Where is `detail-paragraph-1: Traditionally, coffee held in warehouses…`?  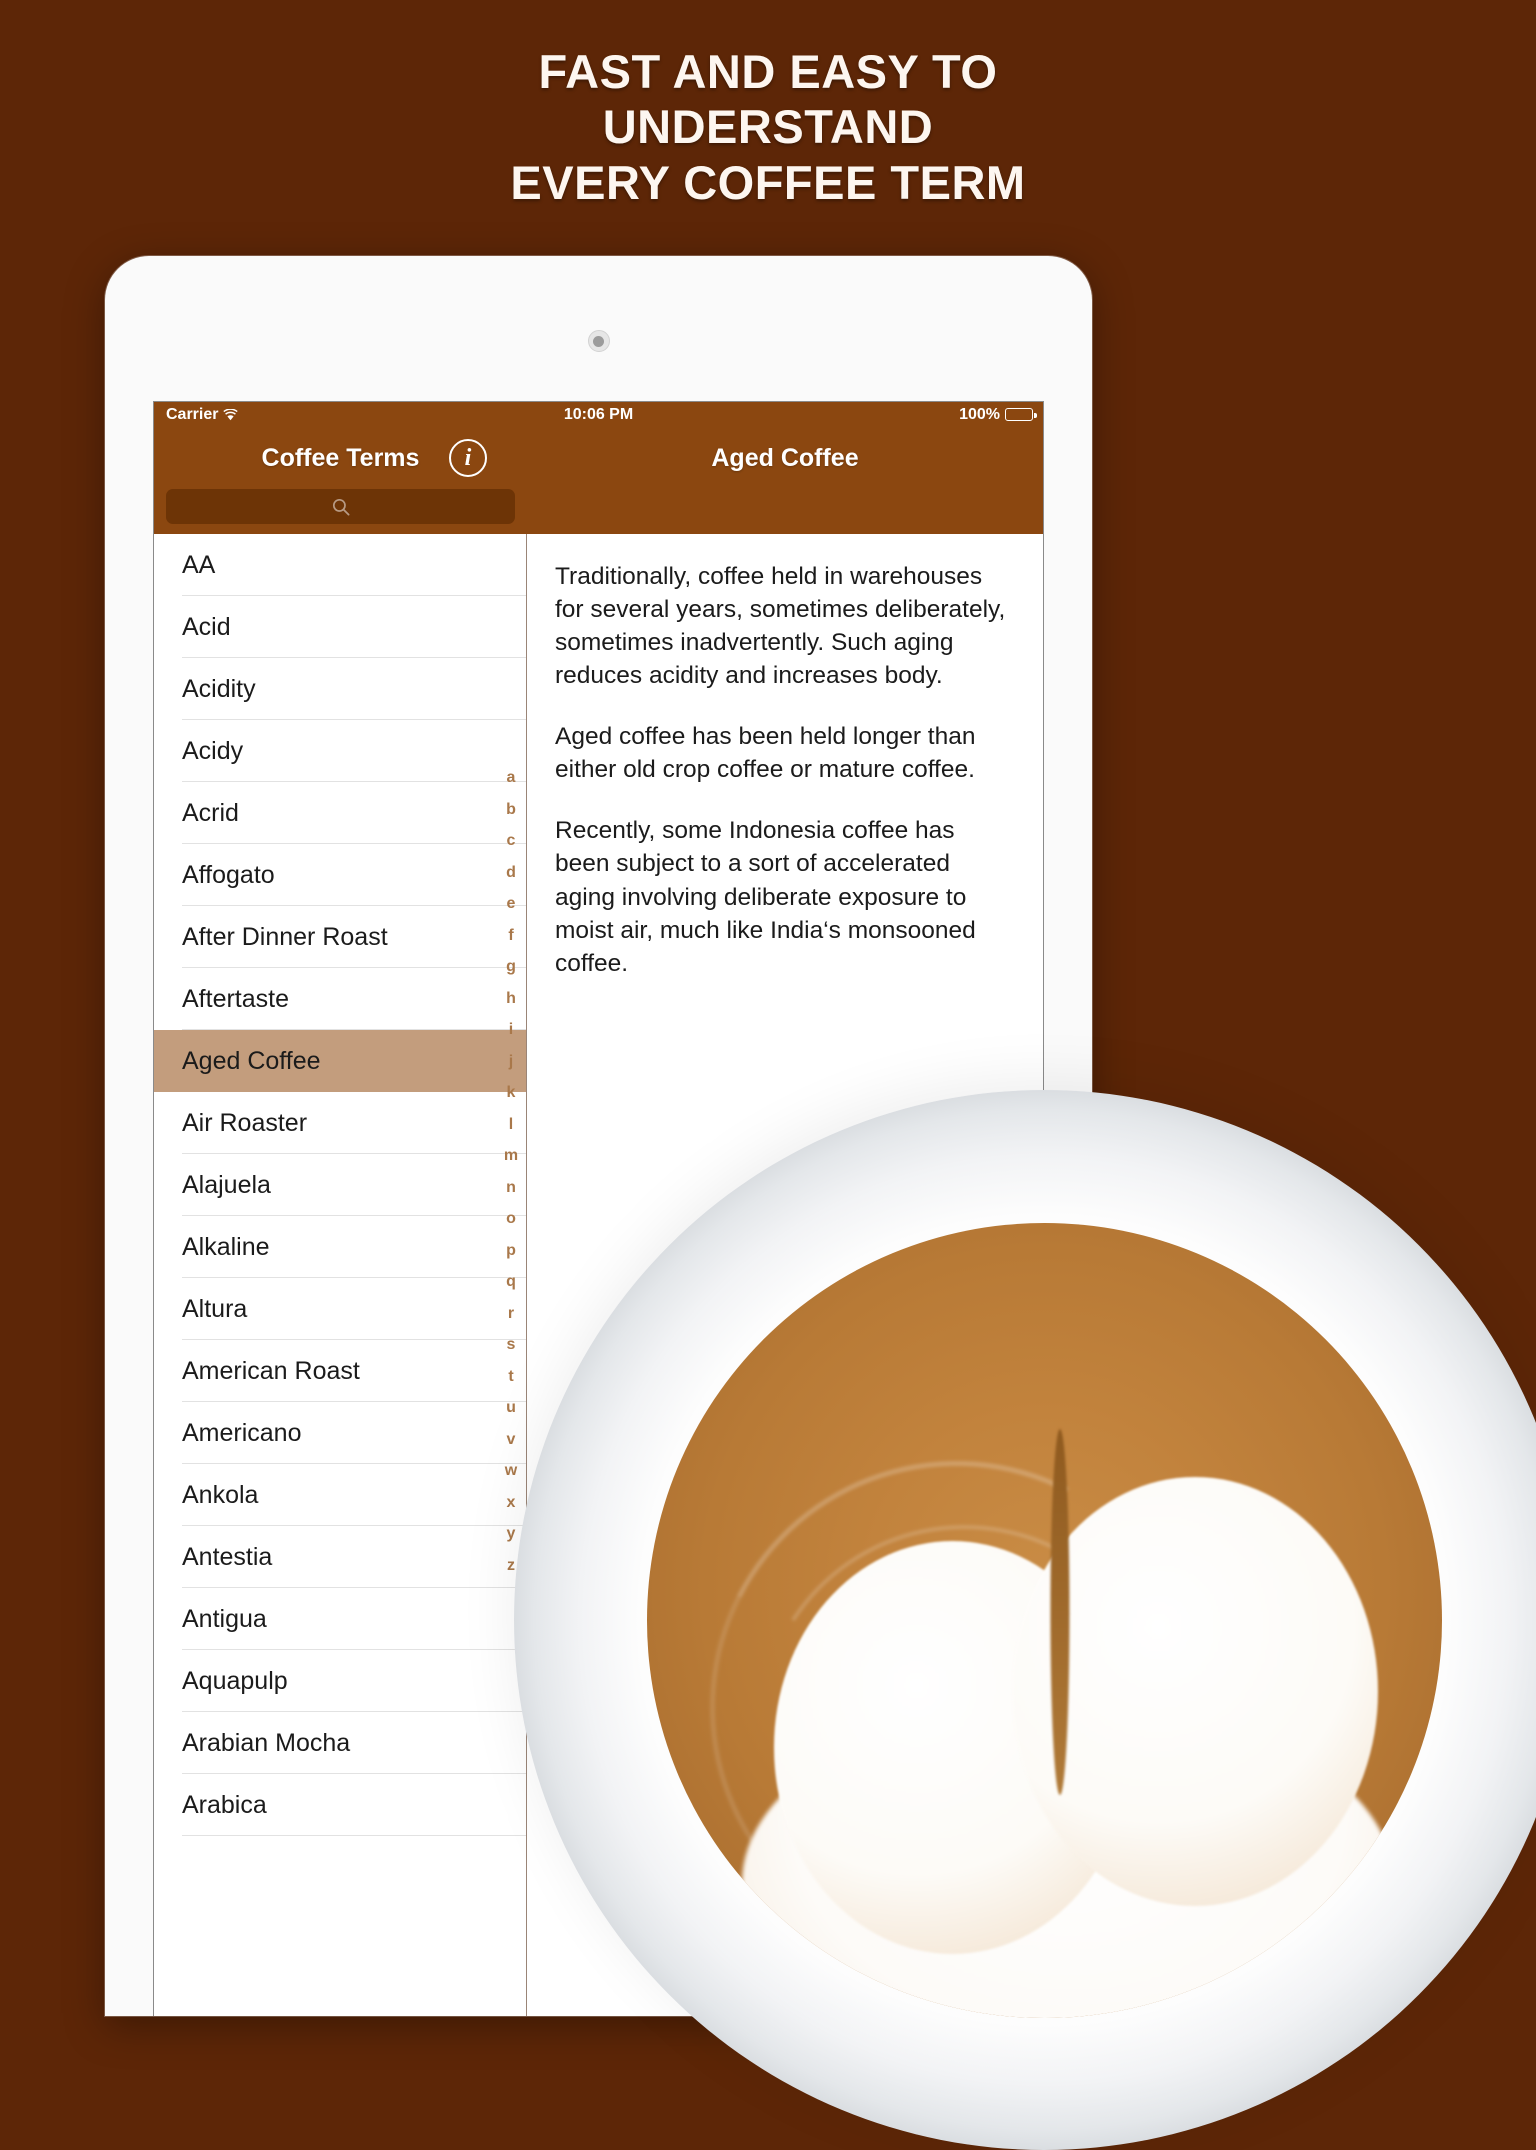 detail-paragraph-1: Traditionally, coffee held in warehouses… is located at coordinates (780, 626).